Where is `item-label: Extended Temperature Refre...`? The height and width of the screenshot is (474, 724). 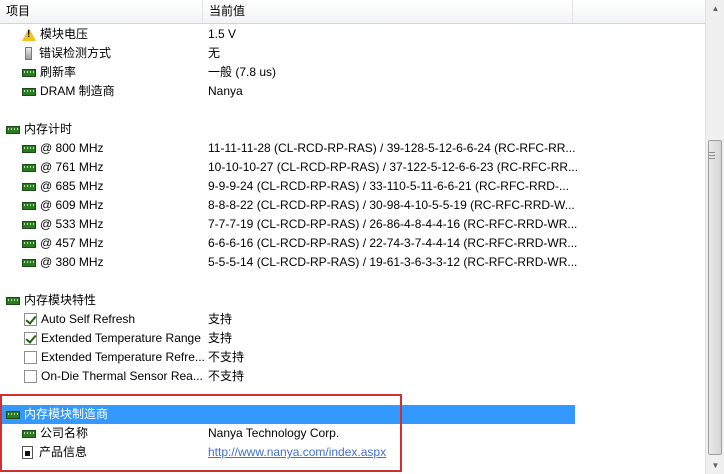
item-label: Extended Temperature Refre... is located at coordinates (123, 357).